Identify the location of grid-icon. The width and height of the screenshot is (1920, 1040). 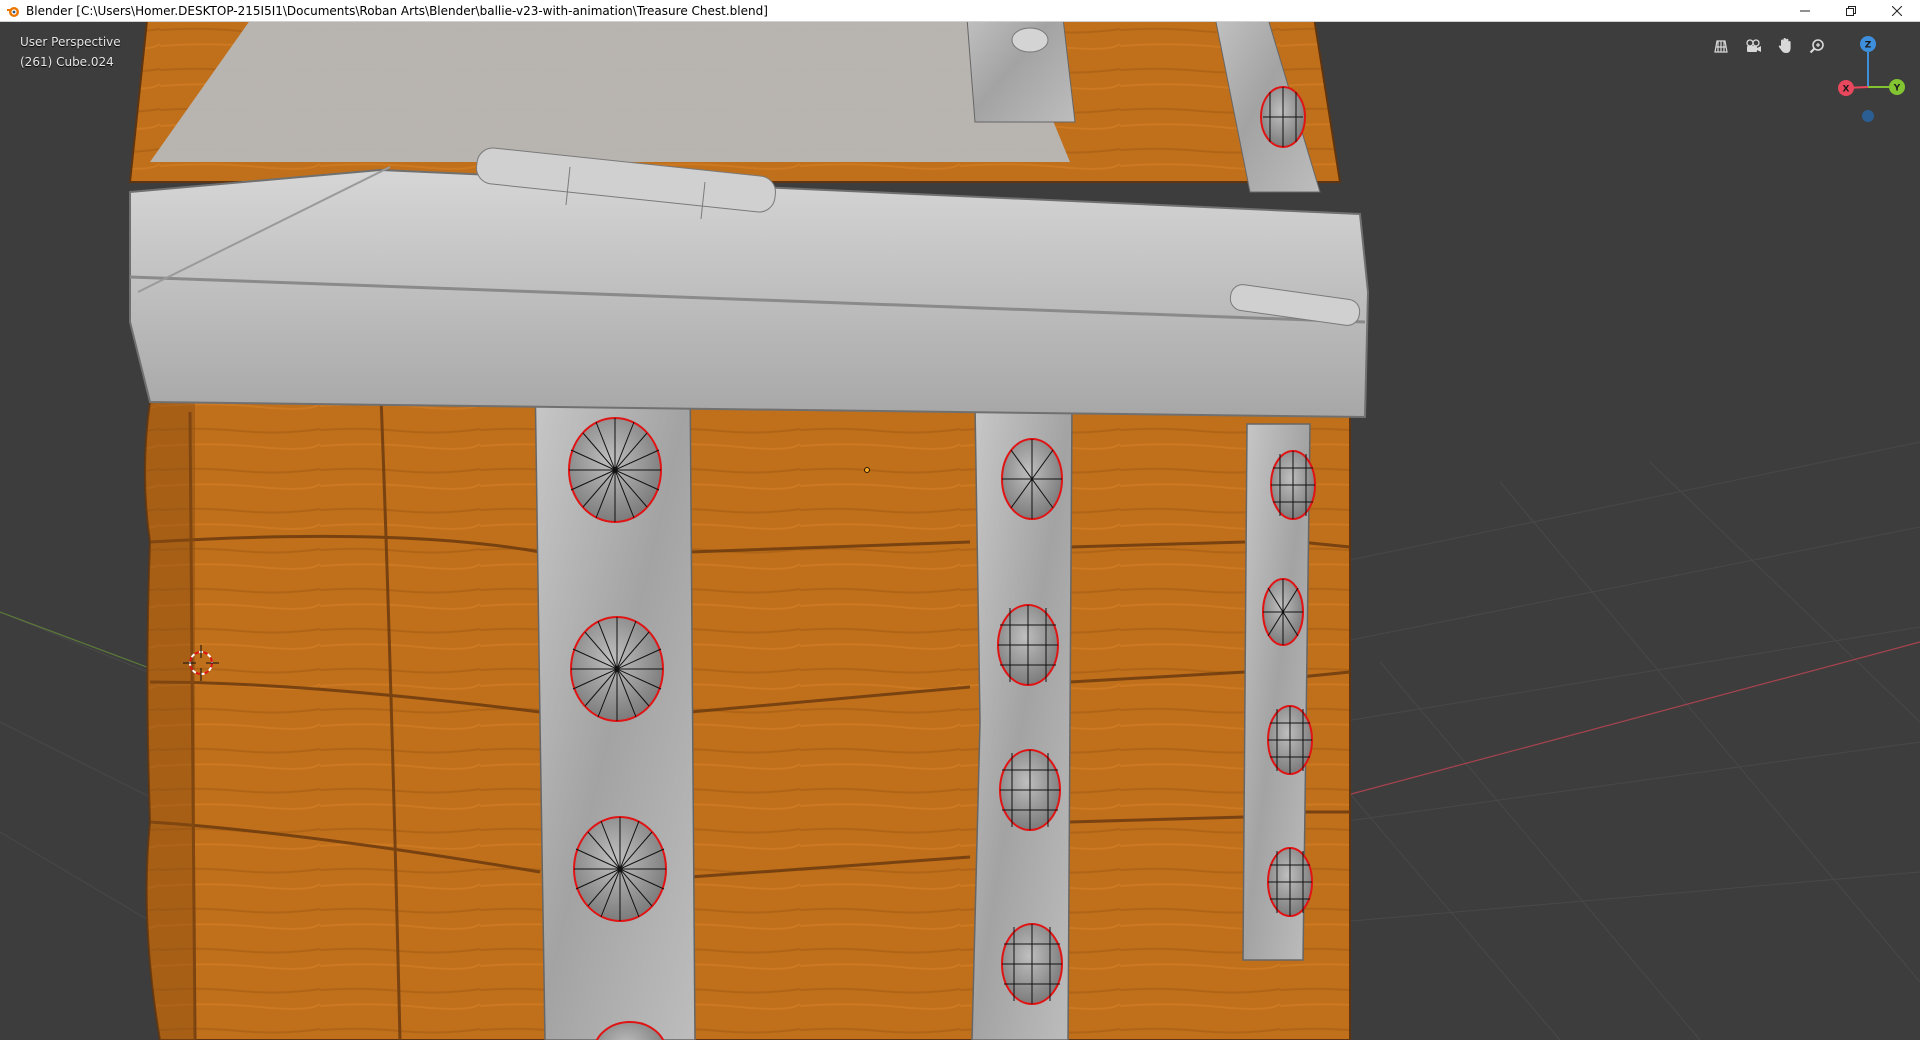
(1721, 46).